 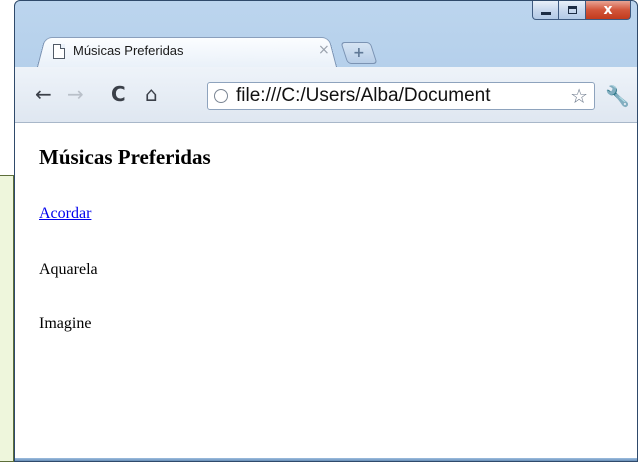 I want to click on star-icon: ☆, so click(x=578, y=96).